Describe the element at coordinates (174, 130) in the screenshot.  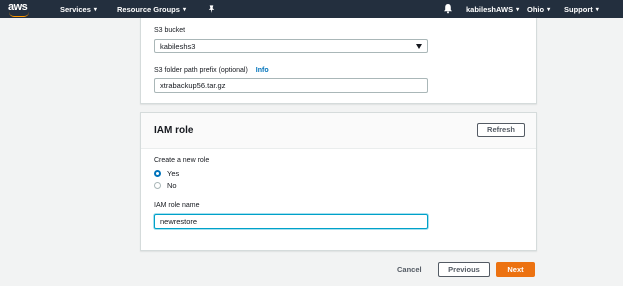
I see `iam-panel-title: IAM role` at that location.